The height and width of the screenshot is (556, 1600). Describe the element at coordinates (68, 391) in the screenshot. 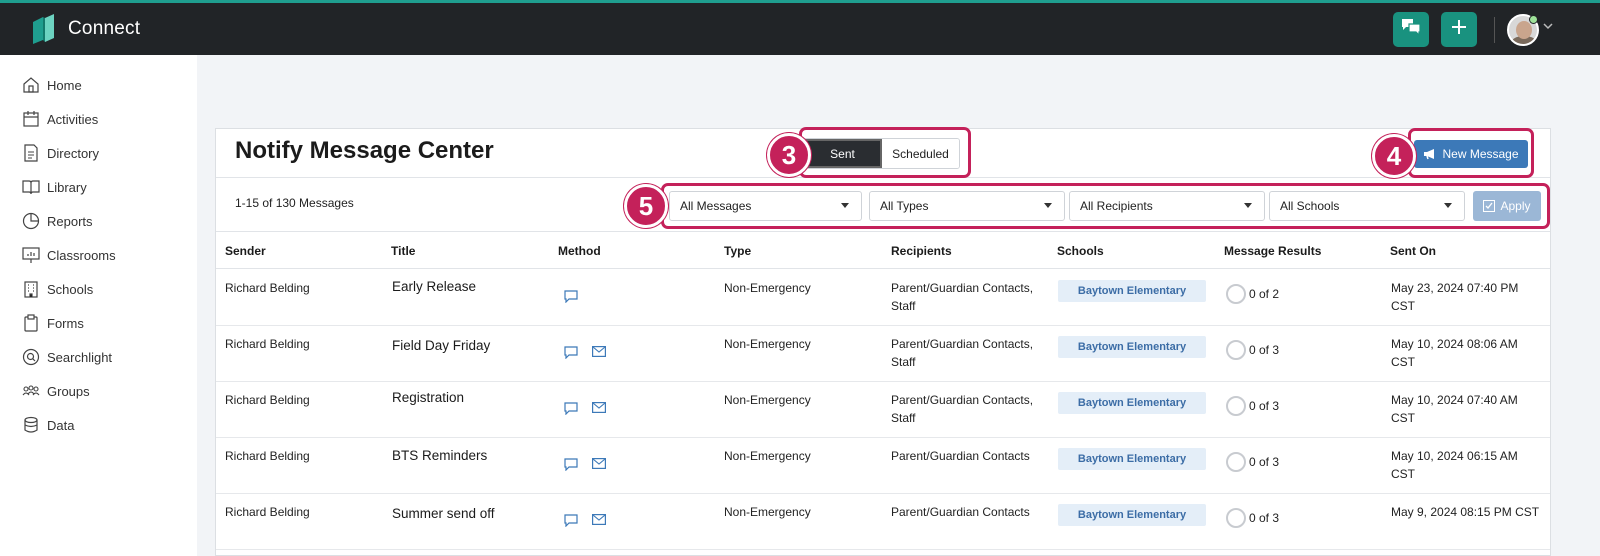

I see `sidebar-item-label: Groups` at that location.